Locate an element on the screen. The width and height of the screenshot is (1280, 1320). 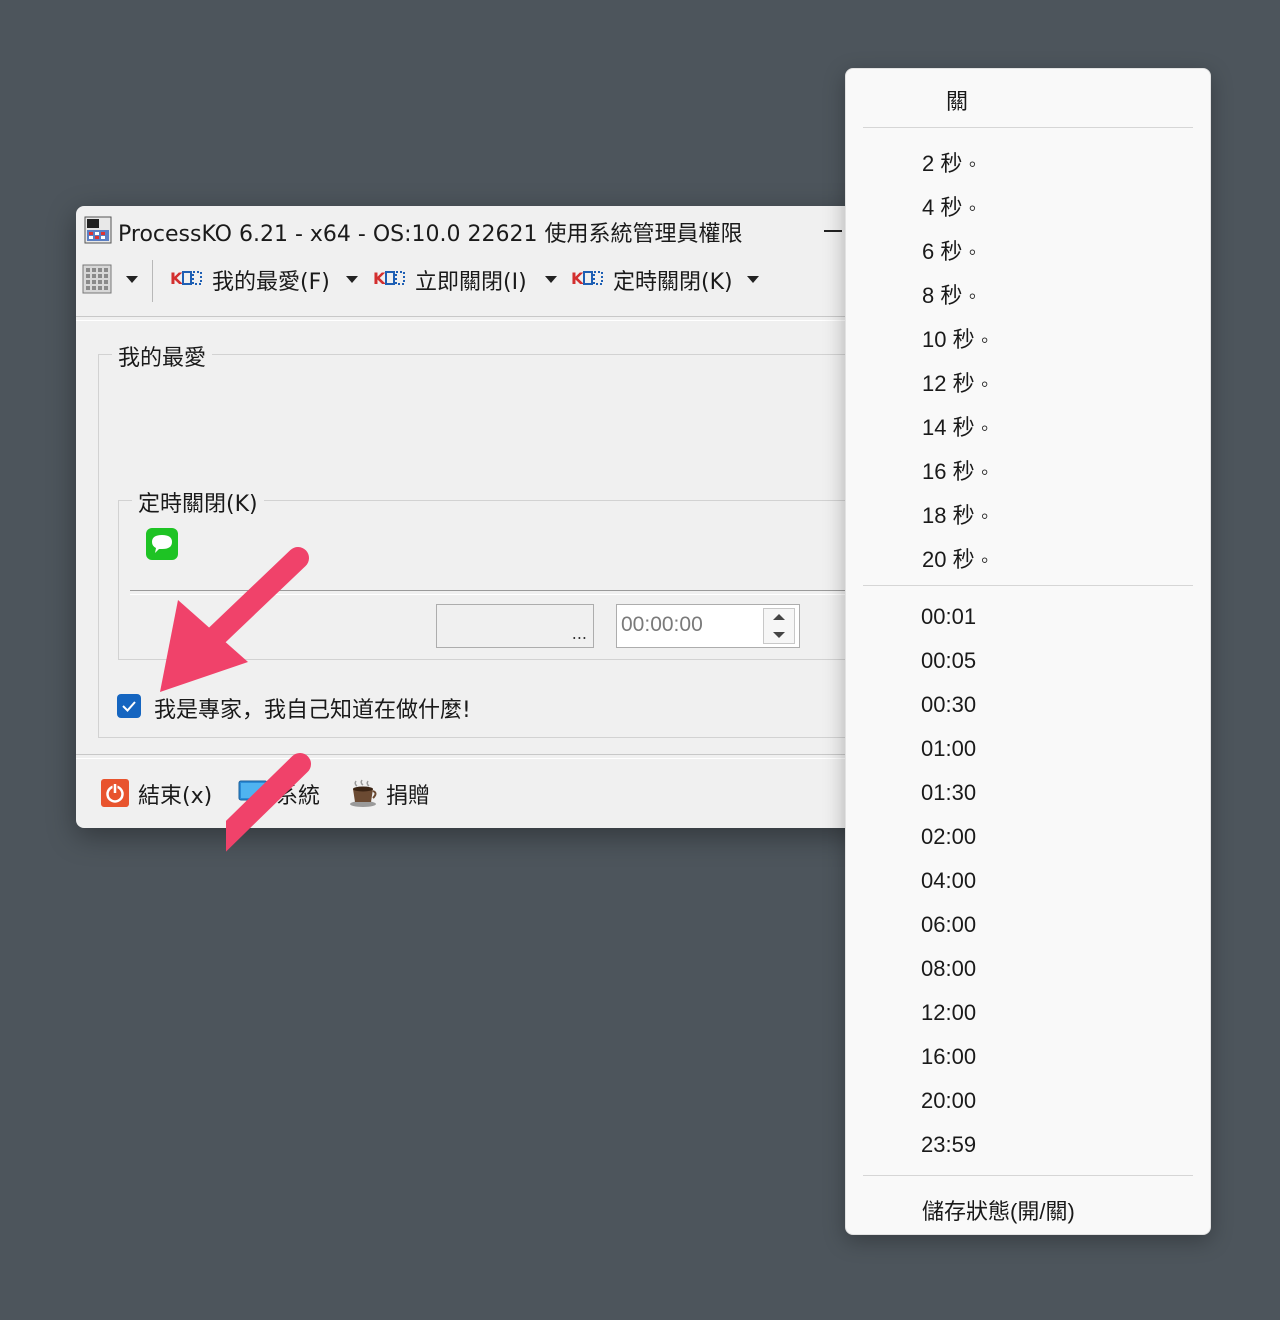
time-input-value: 00:00:00 is located at coordinates (662, 624).